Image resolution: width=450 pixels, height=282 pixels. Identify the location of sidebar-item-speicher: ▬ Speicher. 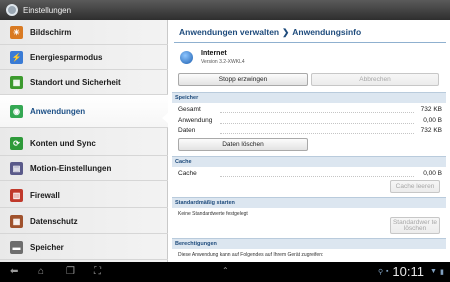
(84, 247).